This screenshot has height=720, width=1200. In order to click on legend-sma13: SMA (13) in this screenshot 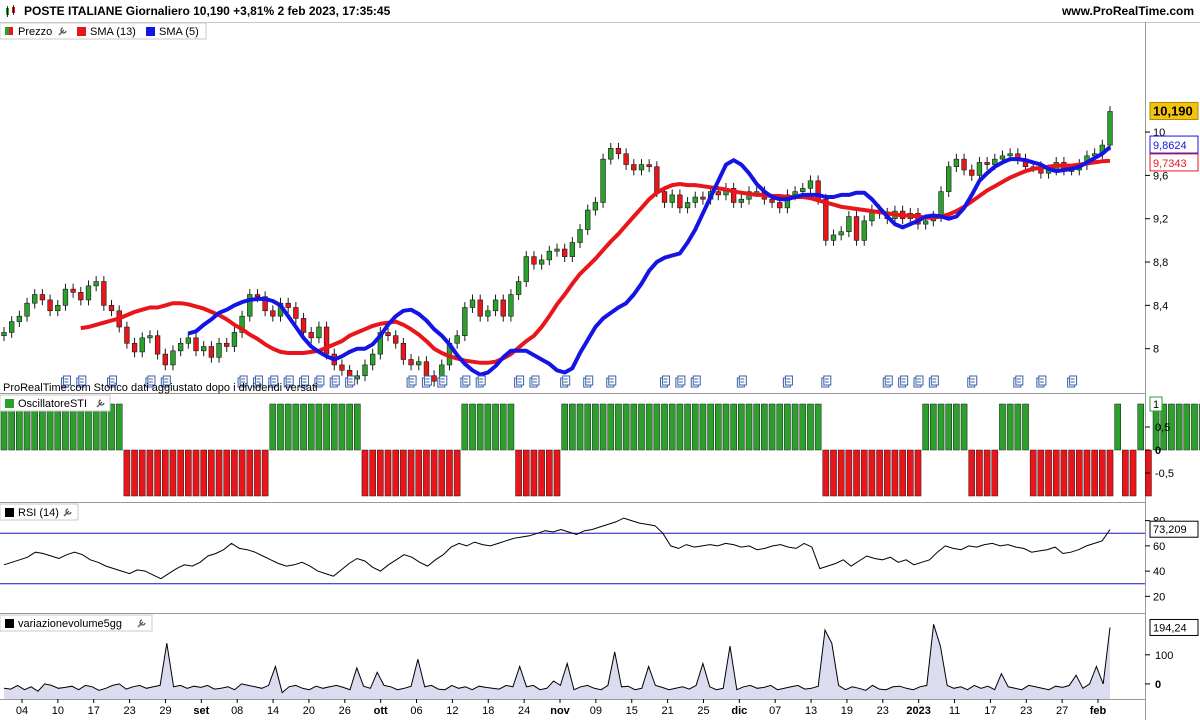, I will do `click(113, 32)`.